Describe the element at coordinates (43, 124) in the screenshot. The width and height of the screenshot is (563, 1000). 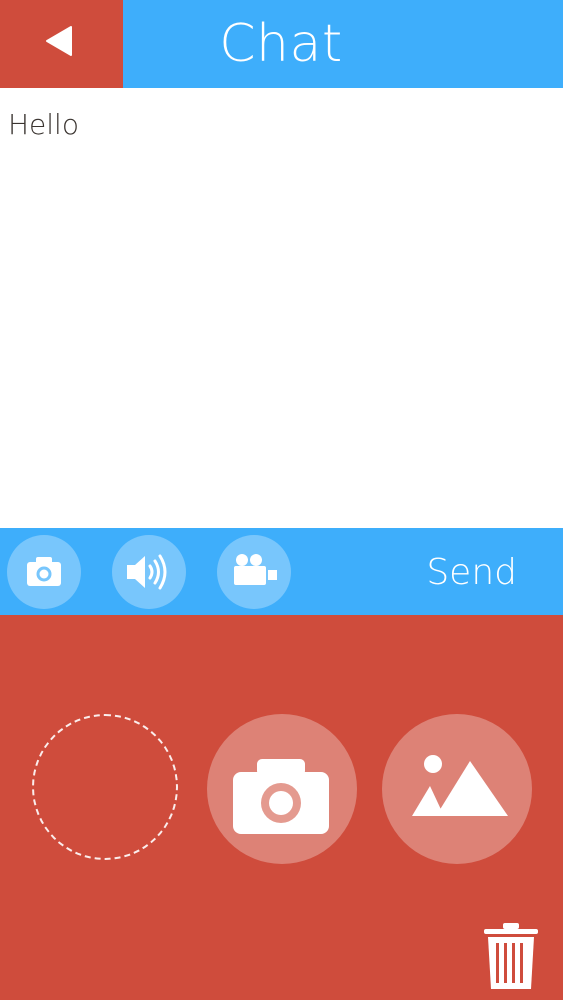
I see `message-item: Hello` at that location.